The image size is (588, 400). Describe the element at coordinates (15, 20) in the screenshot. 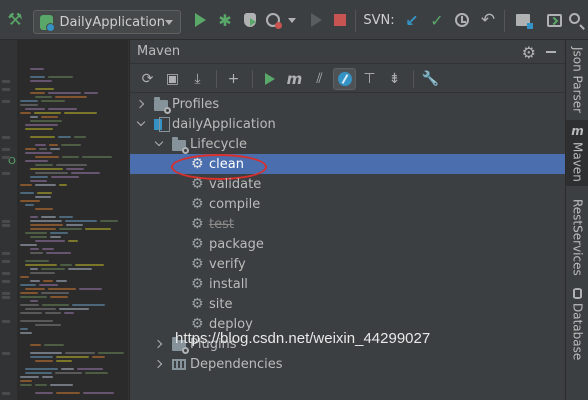

I see `hammer-icon: ⚒` at that location.